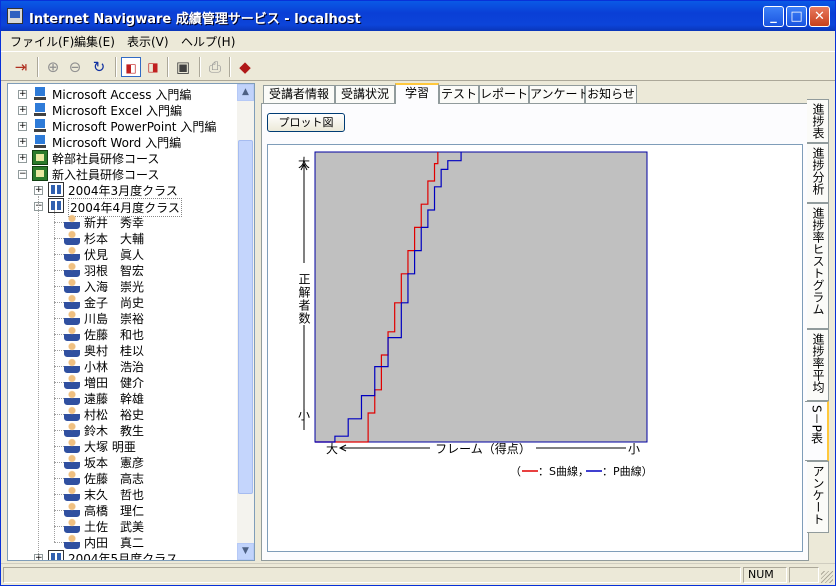  What do you see at coordinates (245, 317) in the screenshot?
I see `scroll-thumb` at bounding box center [245, 317].